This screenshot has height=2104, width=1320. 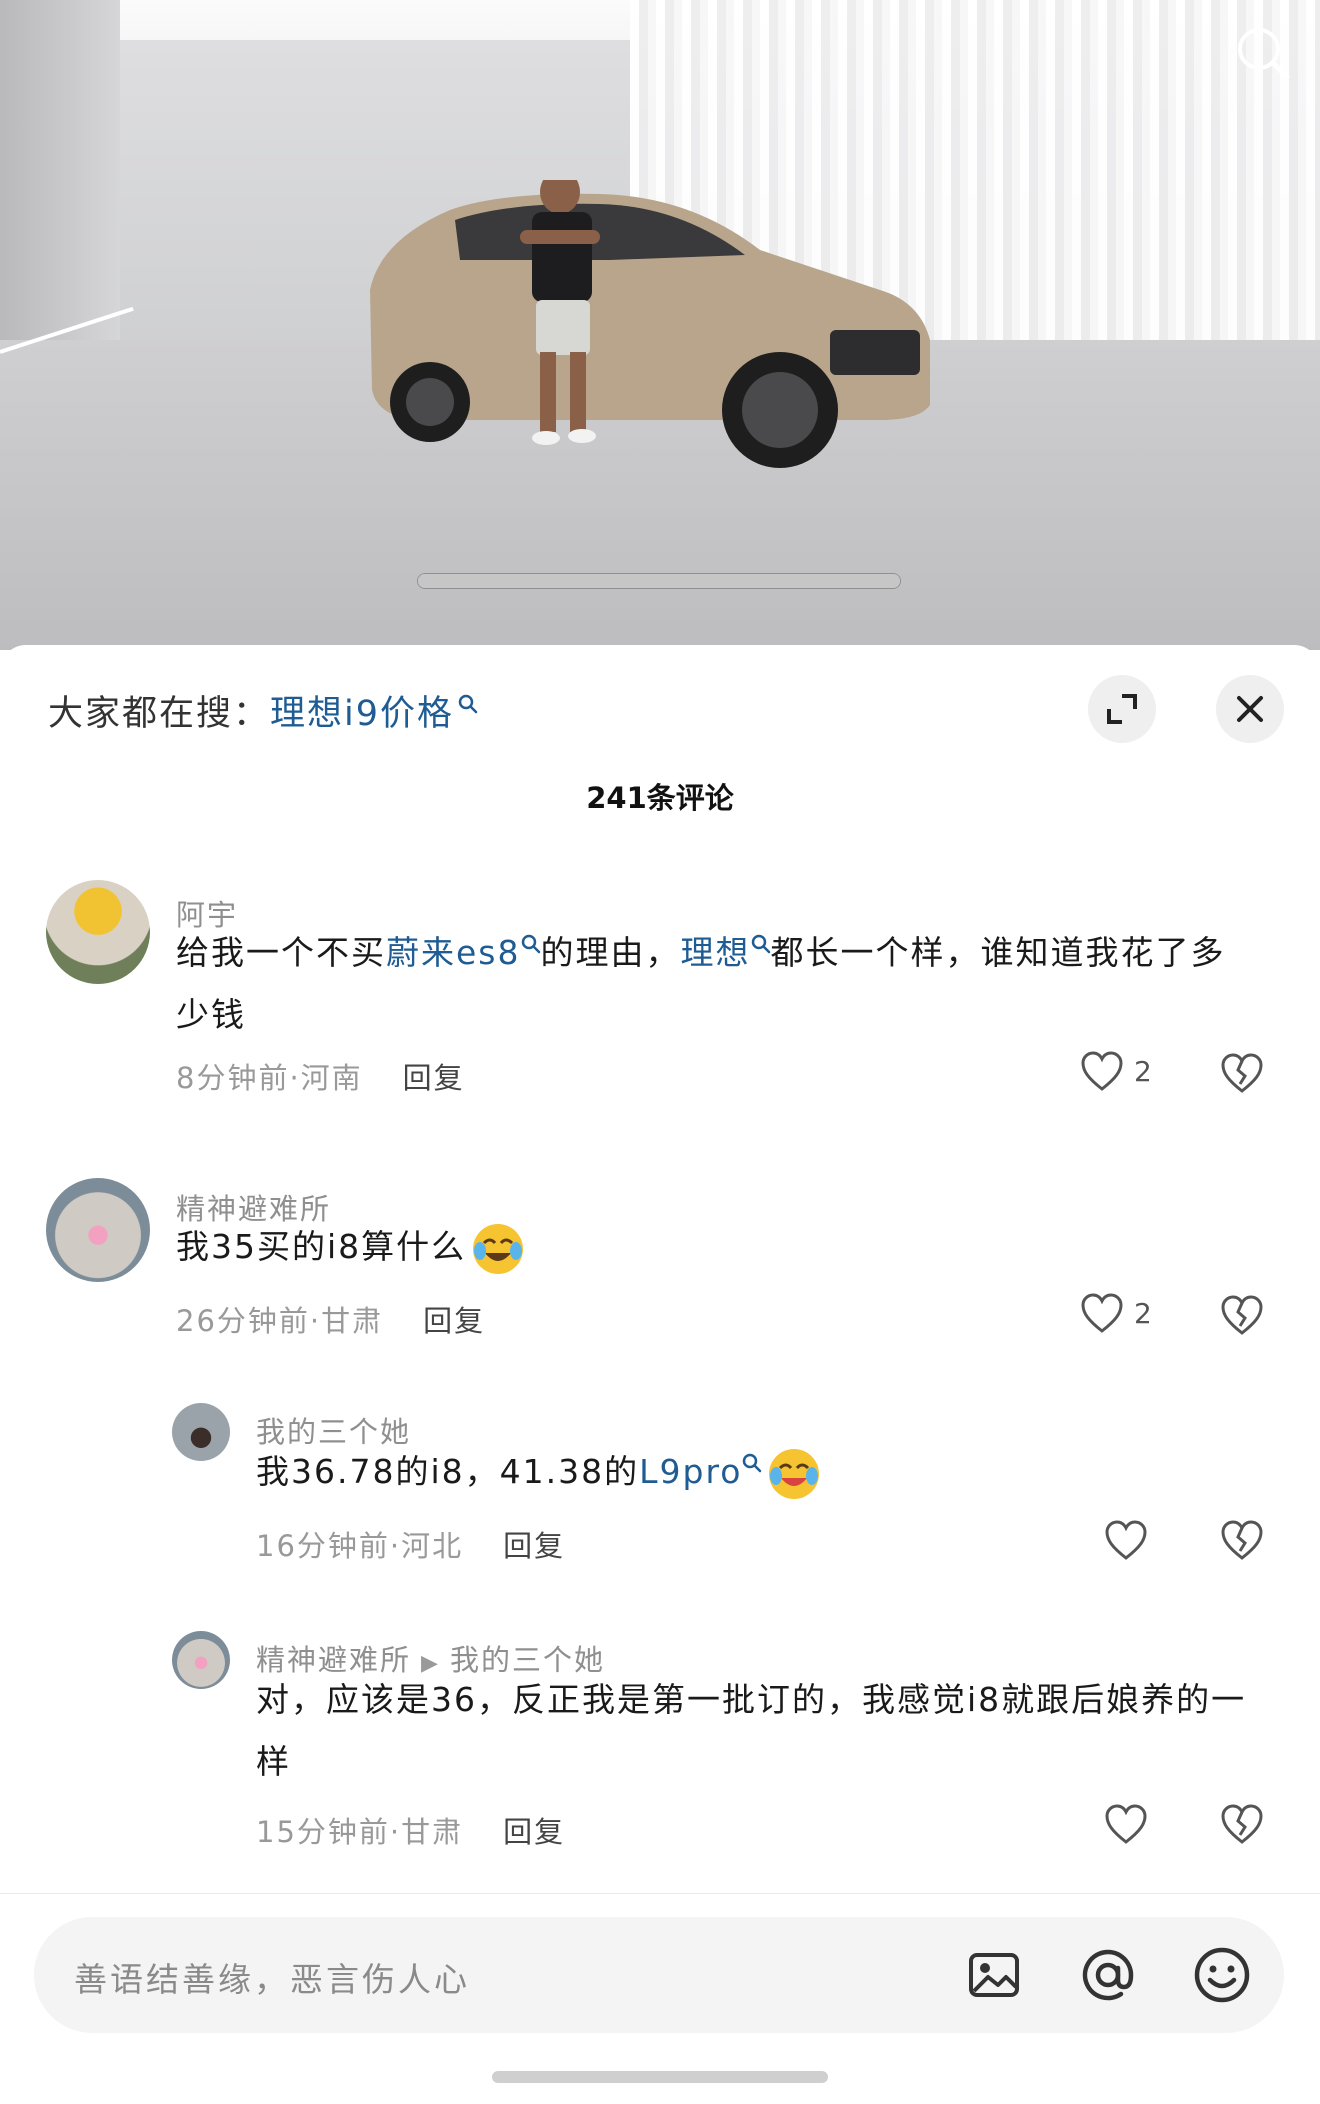 I want to click on keyword-link: L9pro, so click(x=690, y=1471).